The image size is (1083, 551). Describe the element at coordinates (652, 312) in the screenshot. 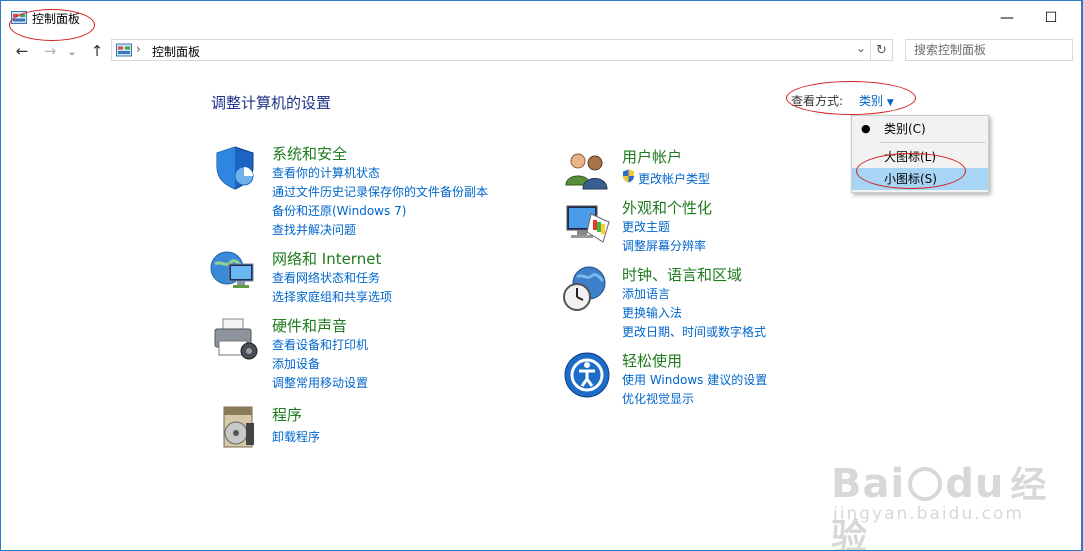

I see `link-change-input-method: 更换输入法` at that location.